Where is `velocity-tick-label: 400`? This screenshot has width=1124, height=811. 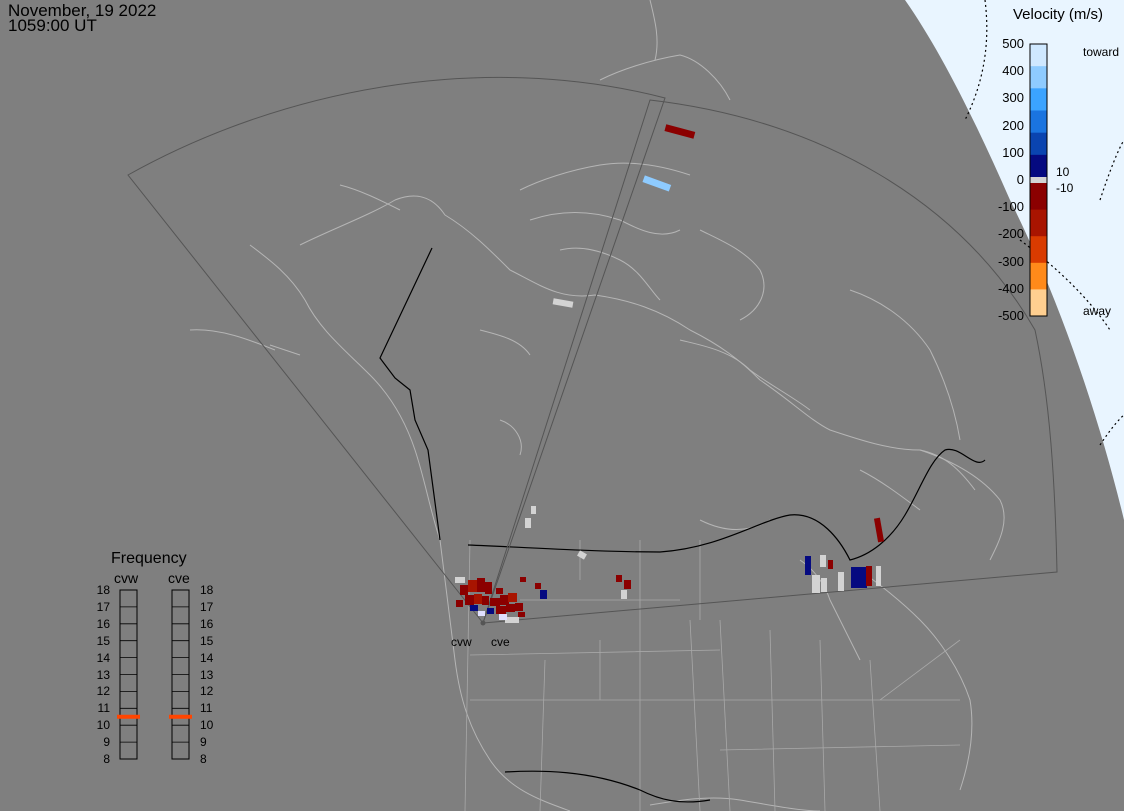 velocity-tick-label: 400 is located at coordinates (1013, 71).